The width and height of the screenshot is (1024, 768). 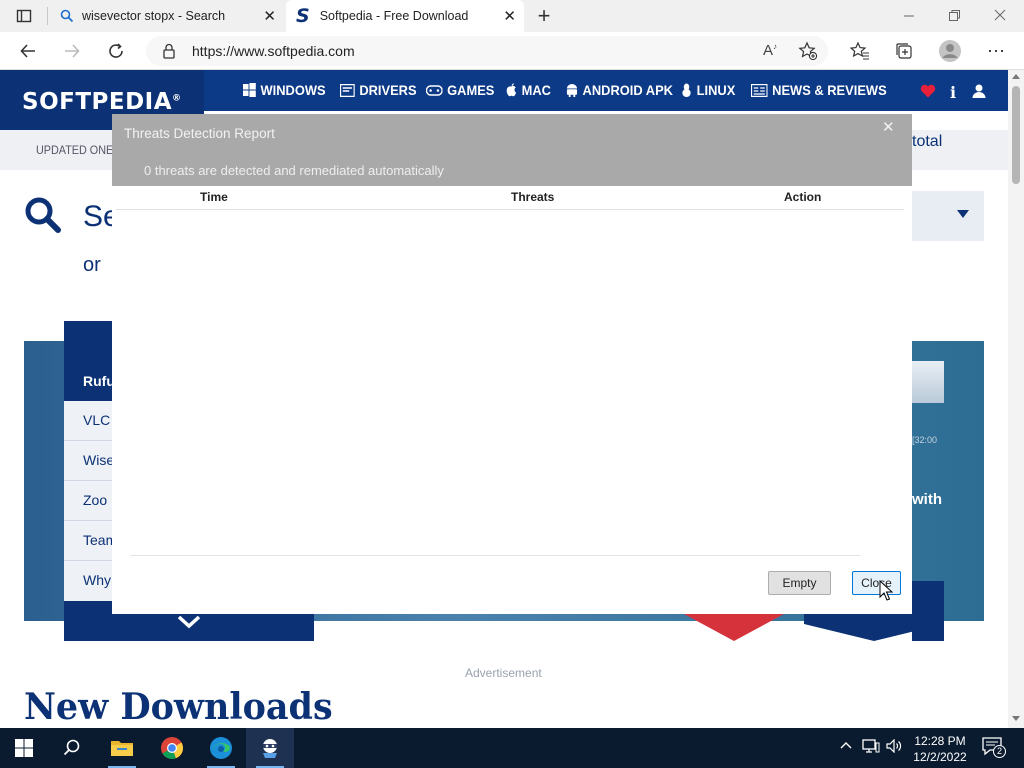 What do you see at coordinates (808, 51) in the screenshot?
I see `add-favorite-icon` at bounding box center [808, 51].